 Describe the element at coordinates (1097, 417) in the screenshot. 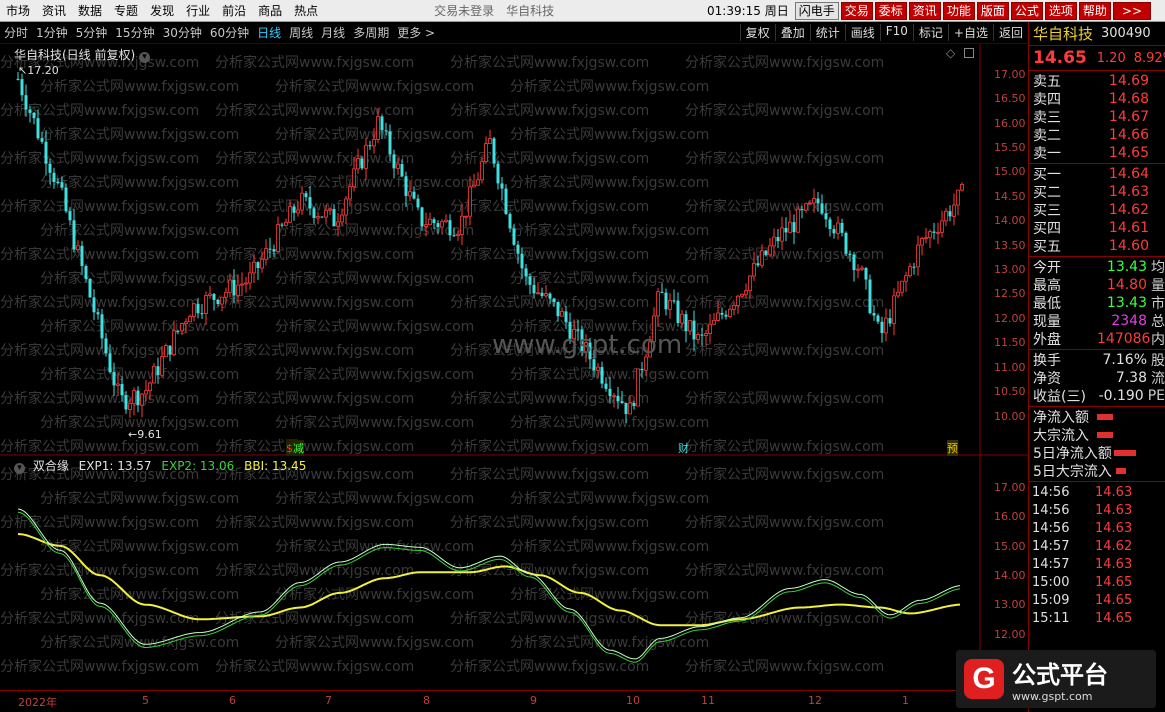

I see `flow-row: 净流入额` at that location.